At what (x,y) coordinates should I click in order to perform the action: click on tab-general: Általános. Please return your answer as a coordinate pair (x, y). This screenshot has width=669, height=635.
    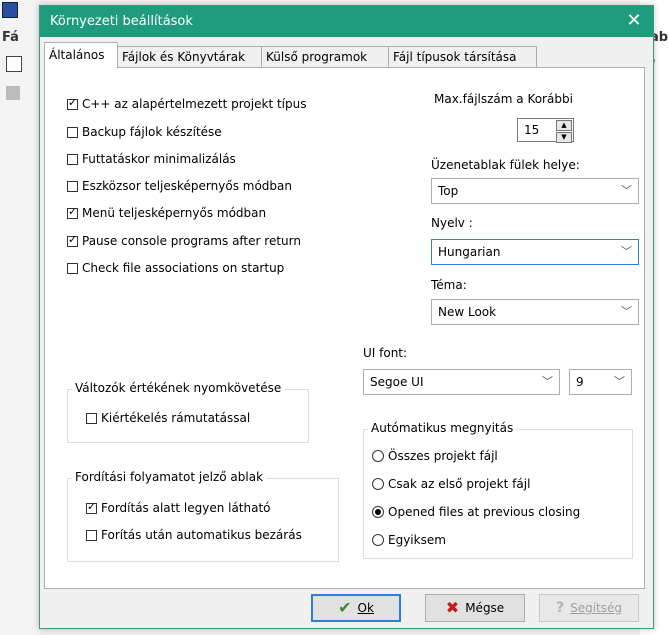
    Looking at the image, I should click on (81, 55).